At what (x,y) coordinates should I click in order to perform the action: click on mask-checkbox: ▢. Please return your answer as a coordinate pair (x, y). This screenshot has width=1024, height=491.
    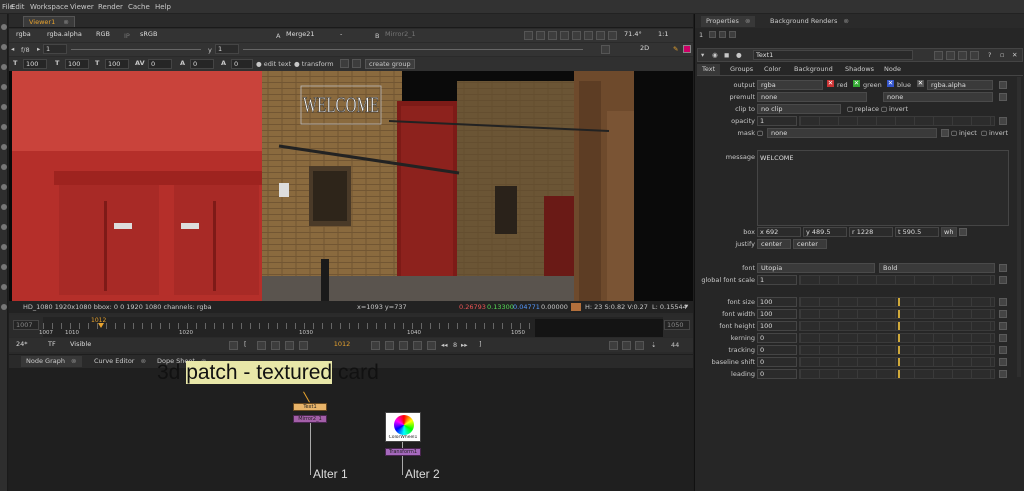
    Looking at the image, I should click on (760, 133).